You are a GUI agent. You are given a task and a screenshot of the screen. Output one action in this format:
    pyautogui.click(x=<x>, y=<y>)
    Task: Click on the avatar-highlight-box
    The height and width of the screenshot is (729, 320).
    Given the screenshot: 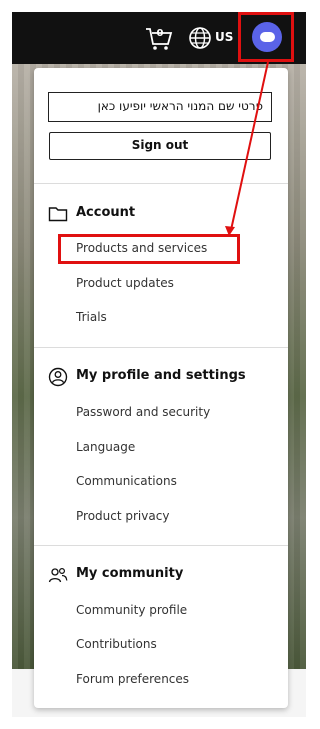 What is the action you would take?
    pyautogui.click(x=266, y=37)
    